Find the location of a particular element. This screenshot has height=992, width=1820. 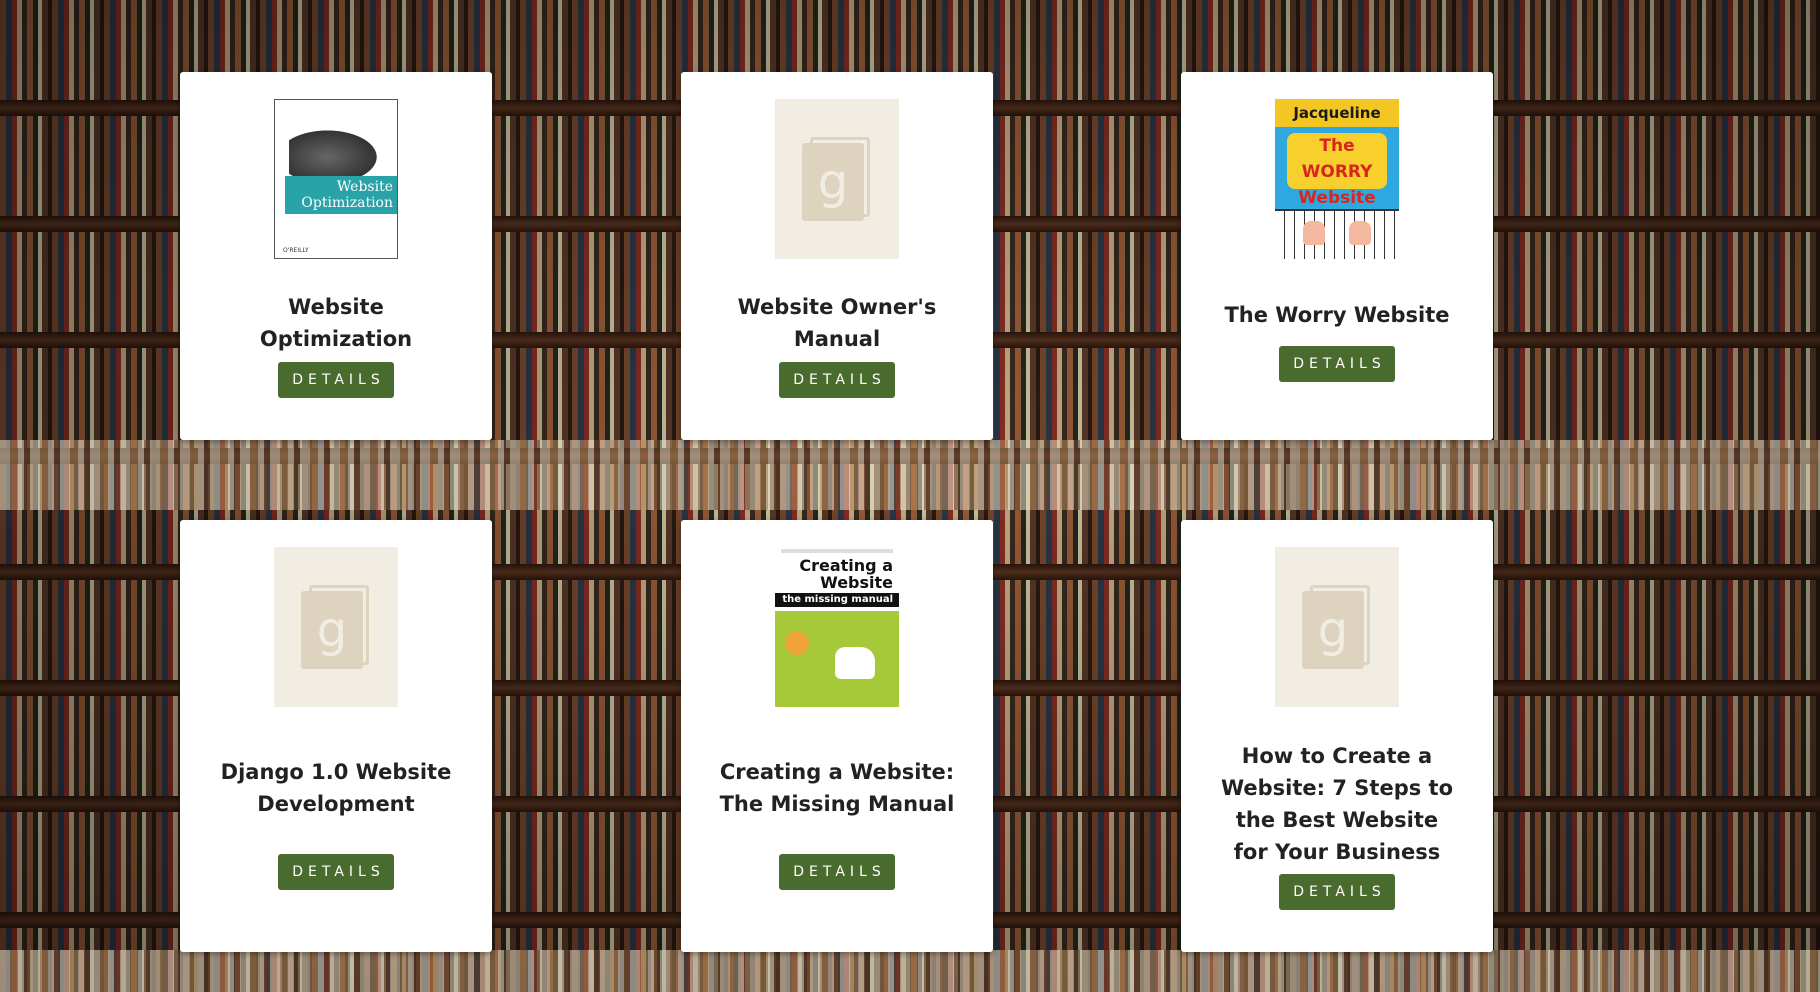

cover-title: Website Optimization is located at coordinates (341, 195).